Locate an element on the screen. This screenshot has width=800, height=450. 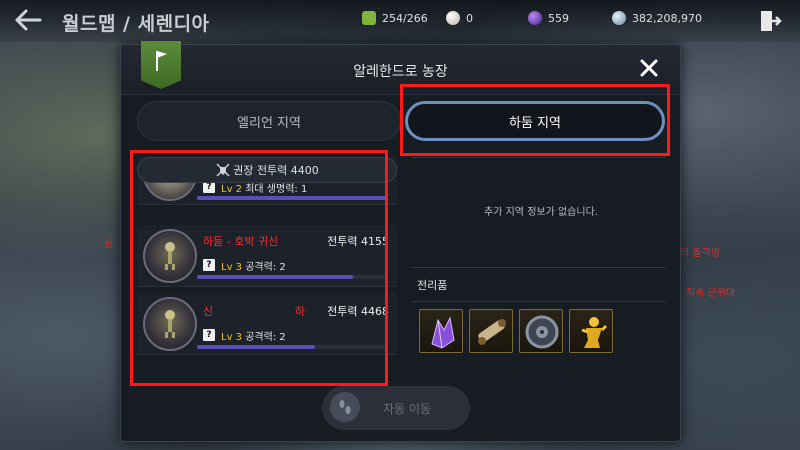
map-label-right-bottom: 직속 근위대 is located at coordinates (710, 291).